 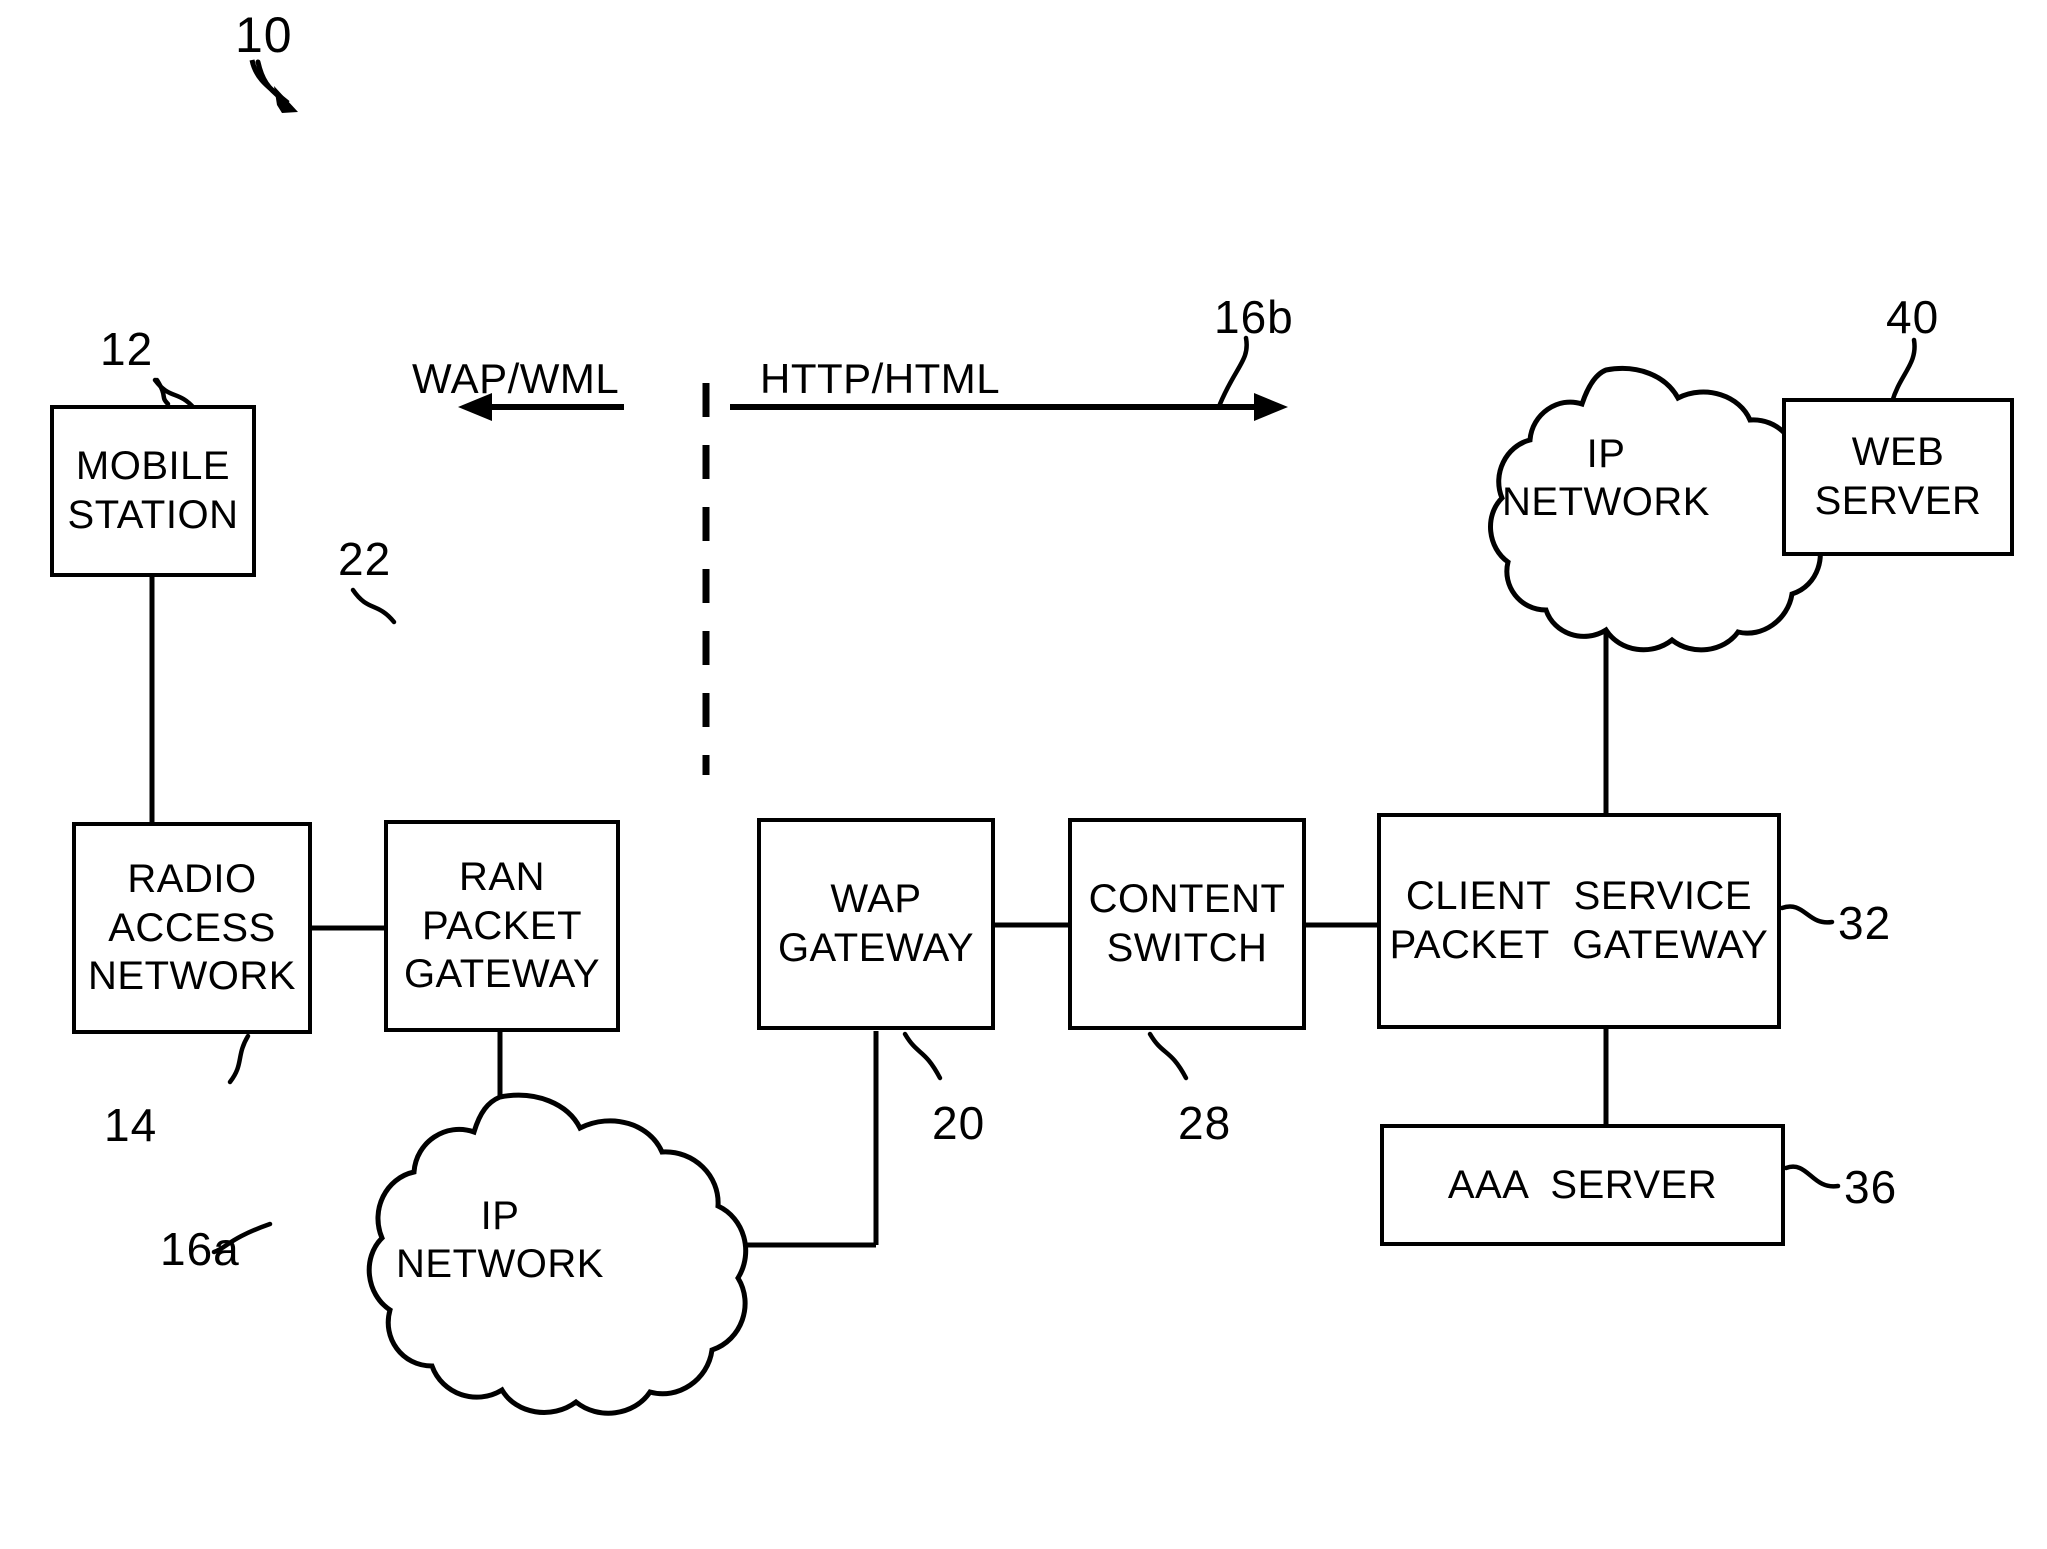 I want to click on ref-number-client-service-packet-gateway: 32, so click(x=1865, y=923).